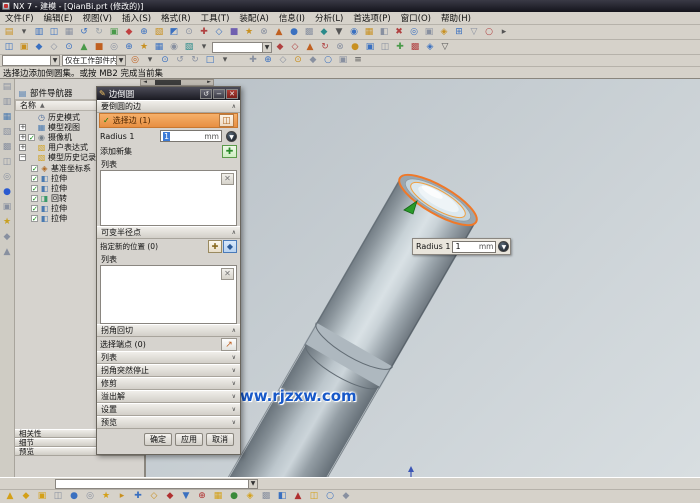  What do you see at coordinates (295, 47) in the screenshot?
I see `toolbar-icon: ◇` at bounding box center [295, 47].